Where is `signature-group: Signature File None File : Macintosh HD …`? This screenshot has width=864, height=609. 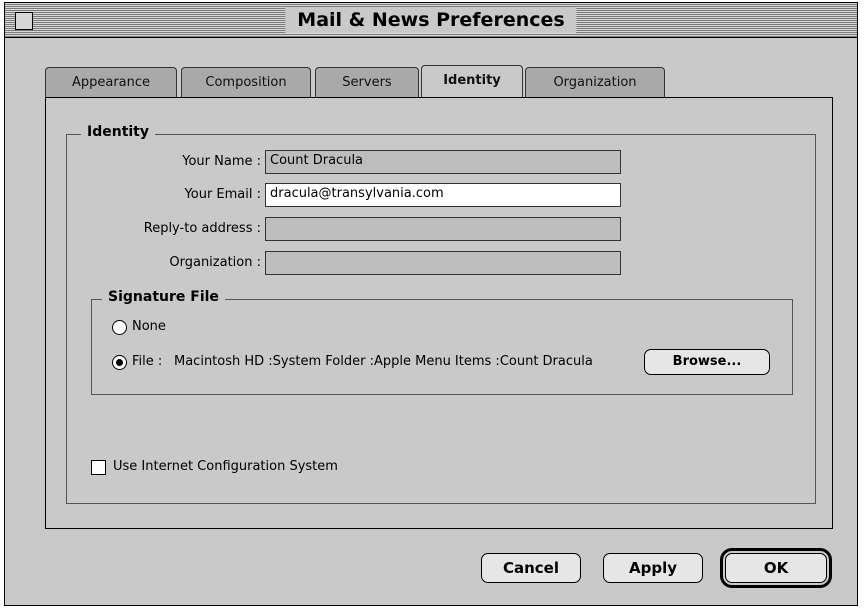 signature-group: Signature File None File : Macintosh HD … is located at coordinates (442, 342).